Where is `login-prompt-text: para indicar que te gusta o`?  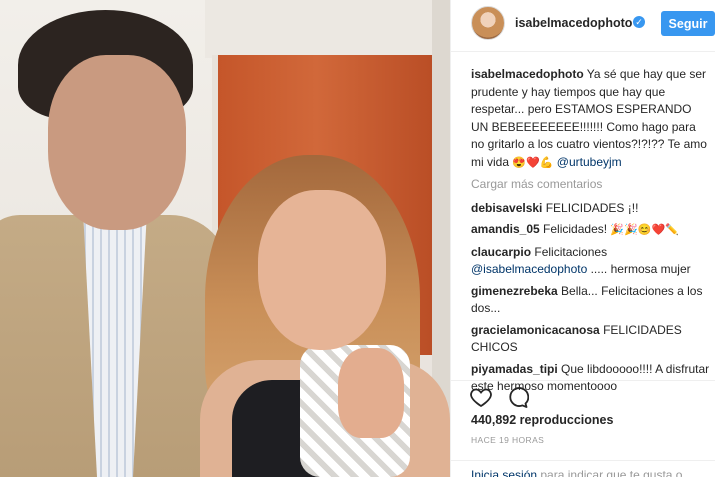
login-prompt-text: para indicar que te gusta o is located at coordinates (610, 472).